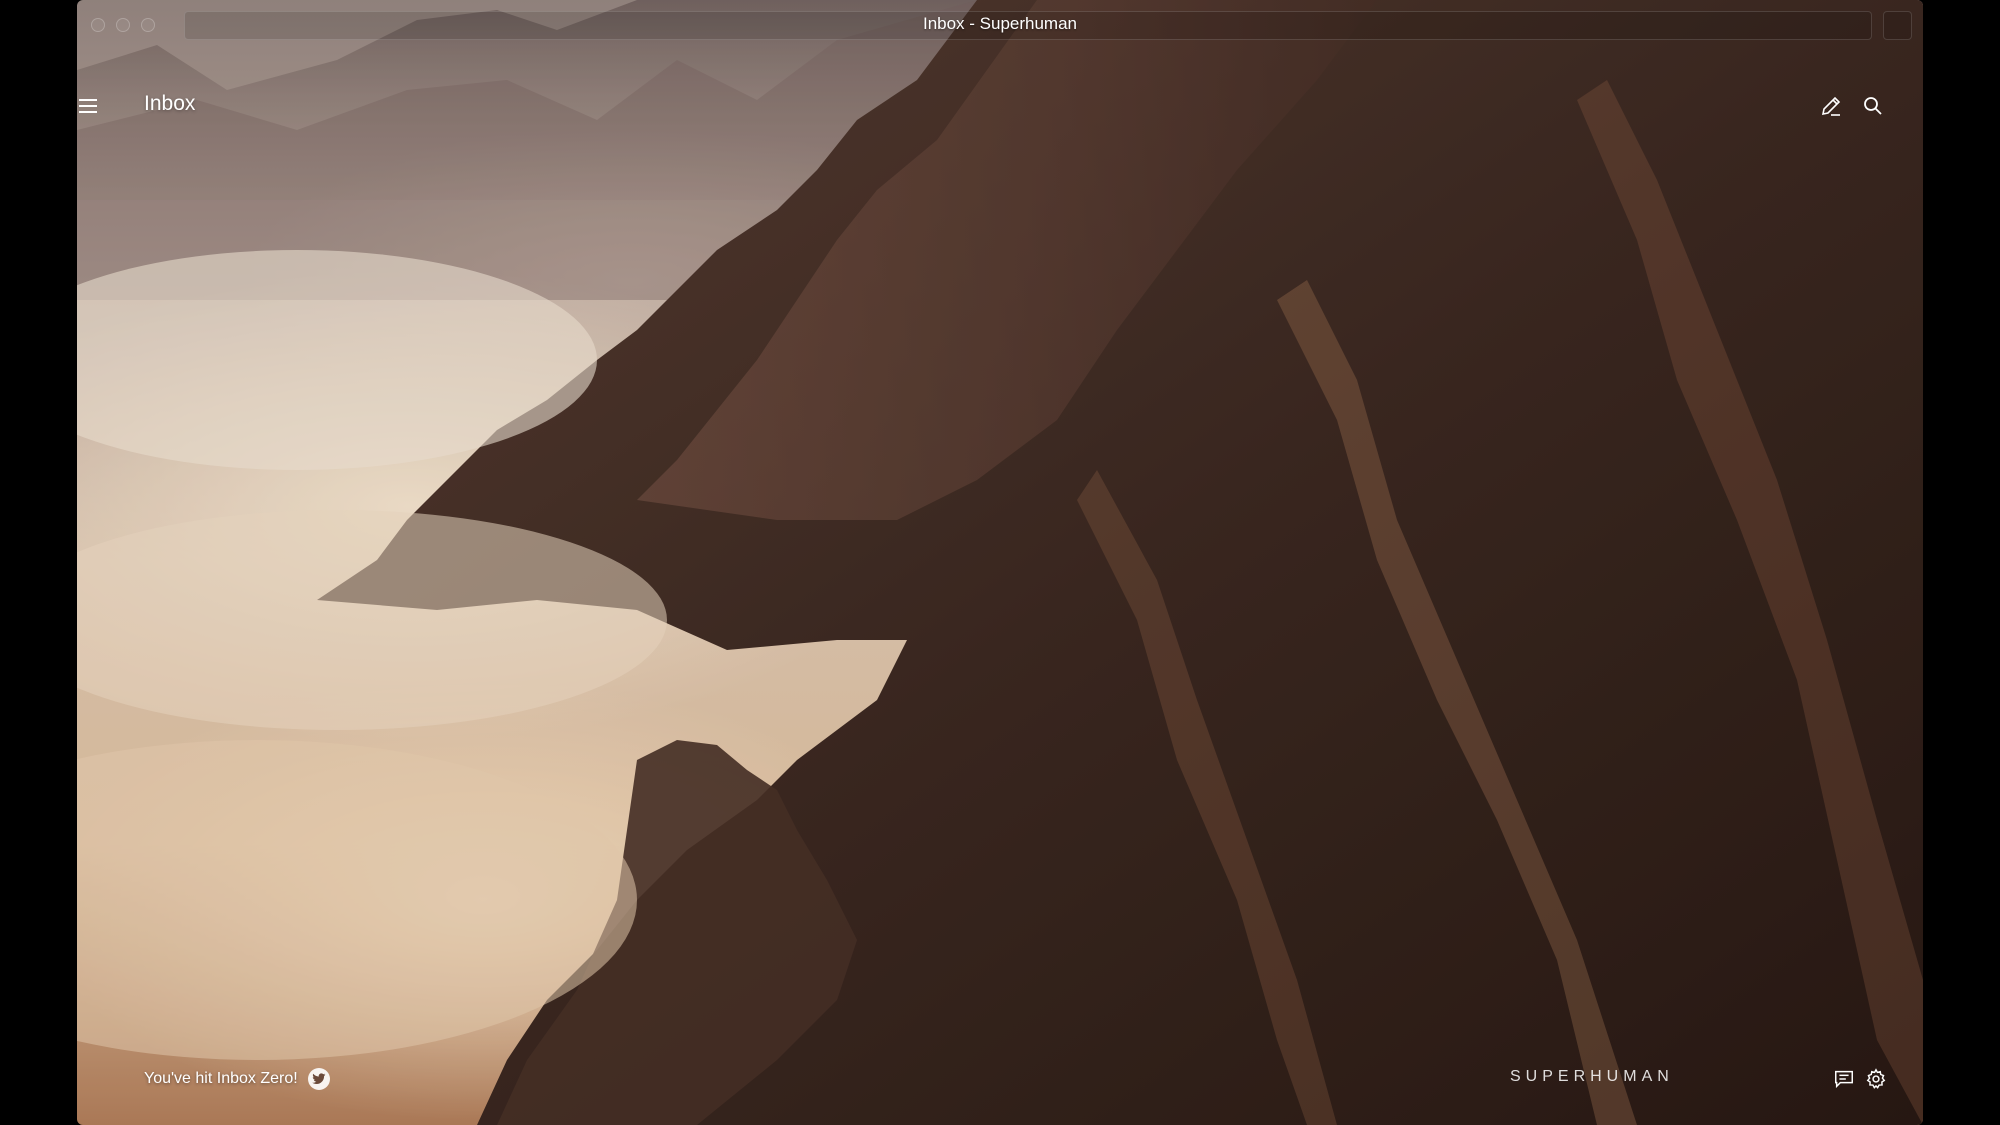 This screenshot has width=2000, height=1125. Describe the element at coordinates (221, 1078) in the screenshot. I see `inbox-zero-text: You've hit Inbox Zero!` at that location.